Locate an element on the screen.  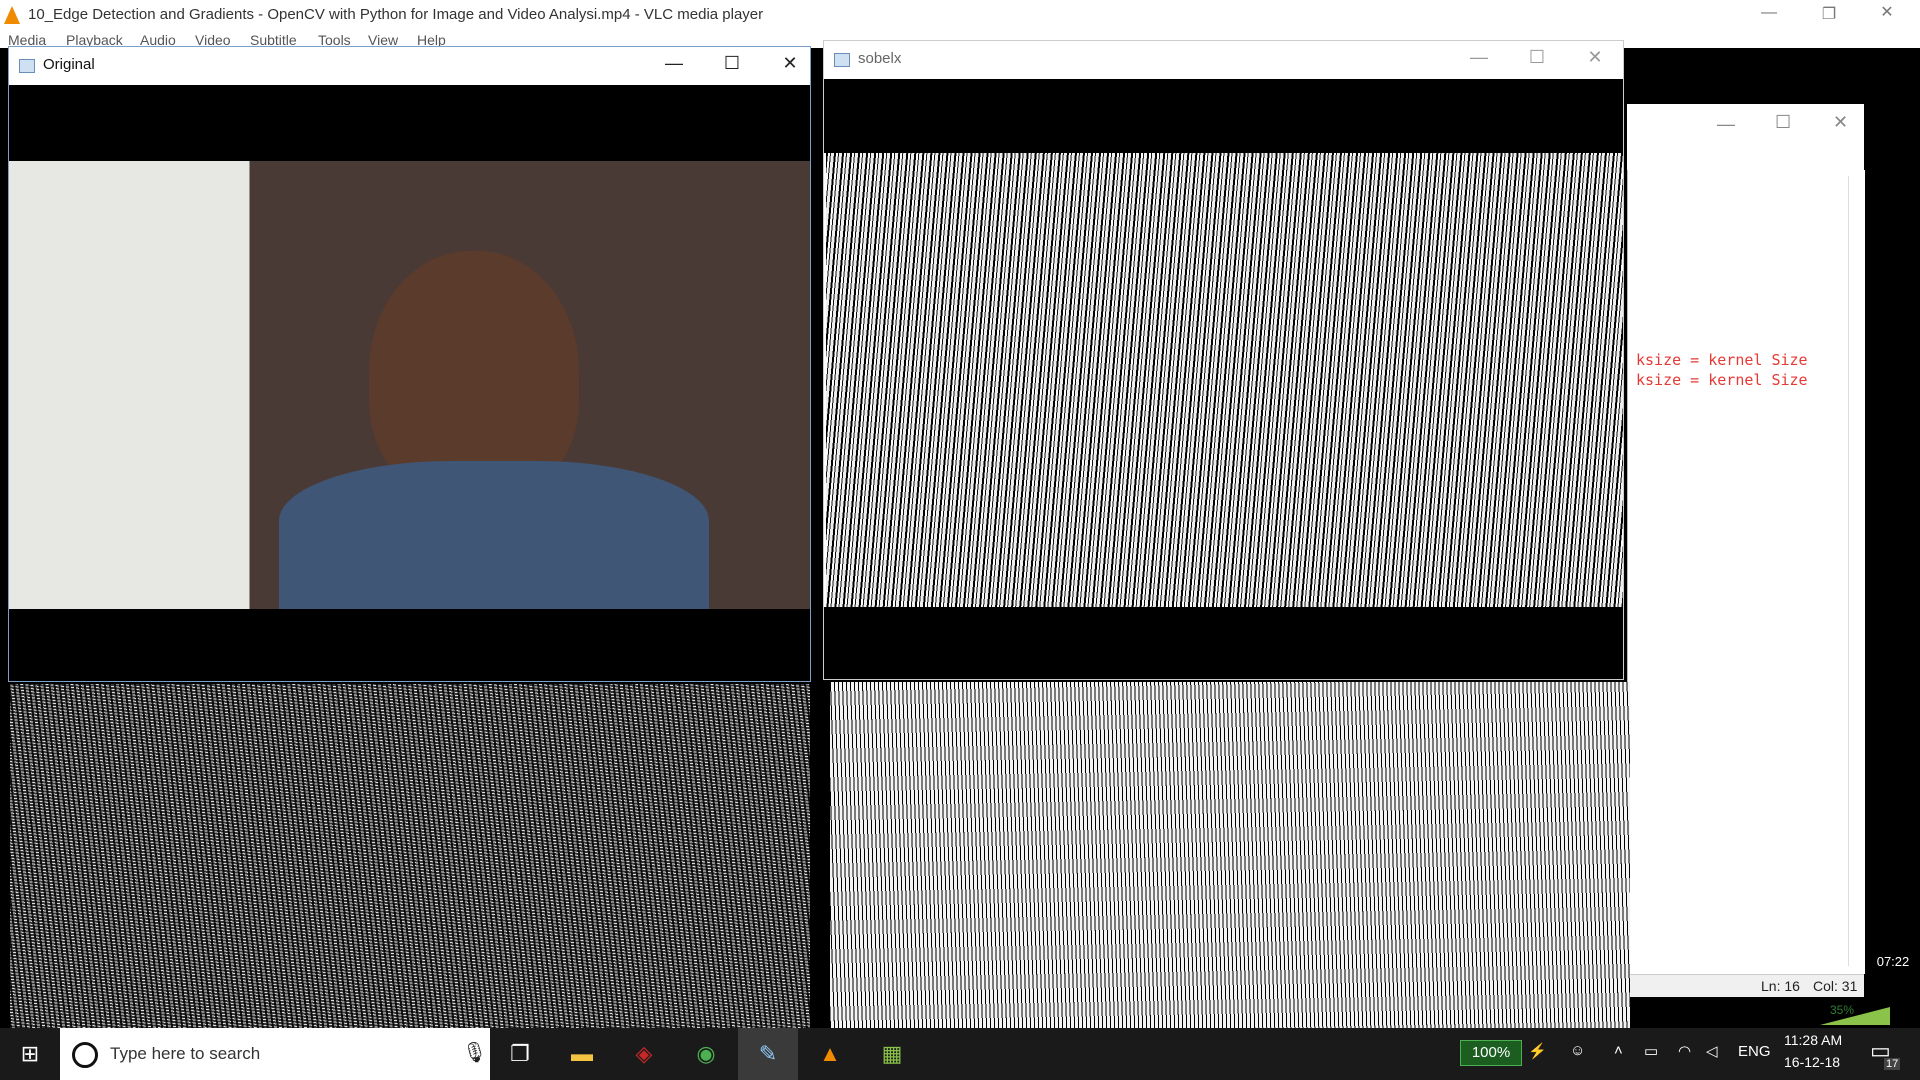
task-view-icon: ❐ is located at coordinates (520, 1054).